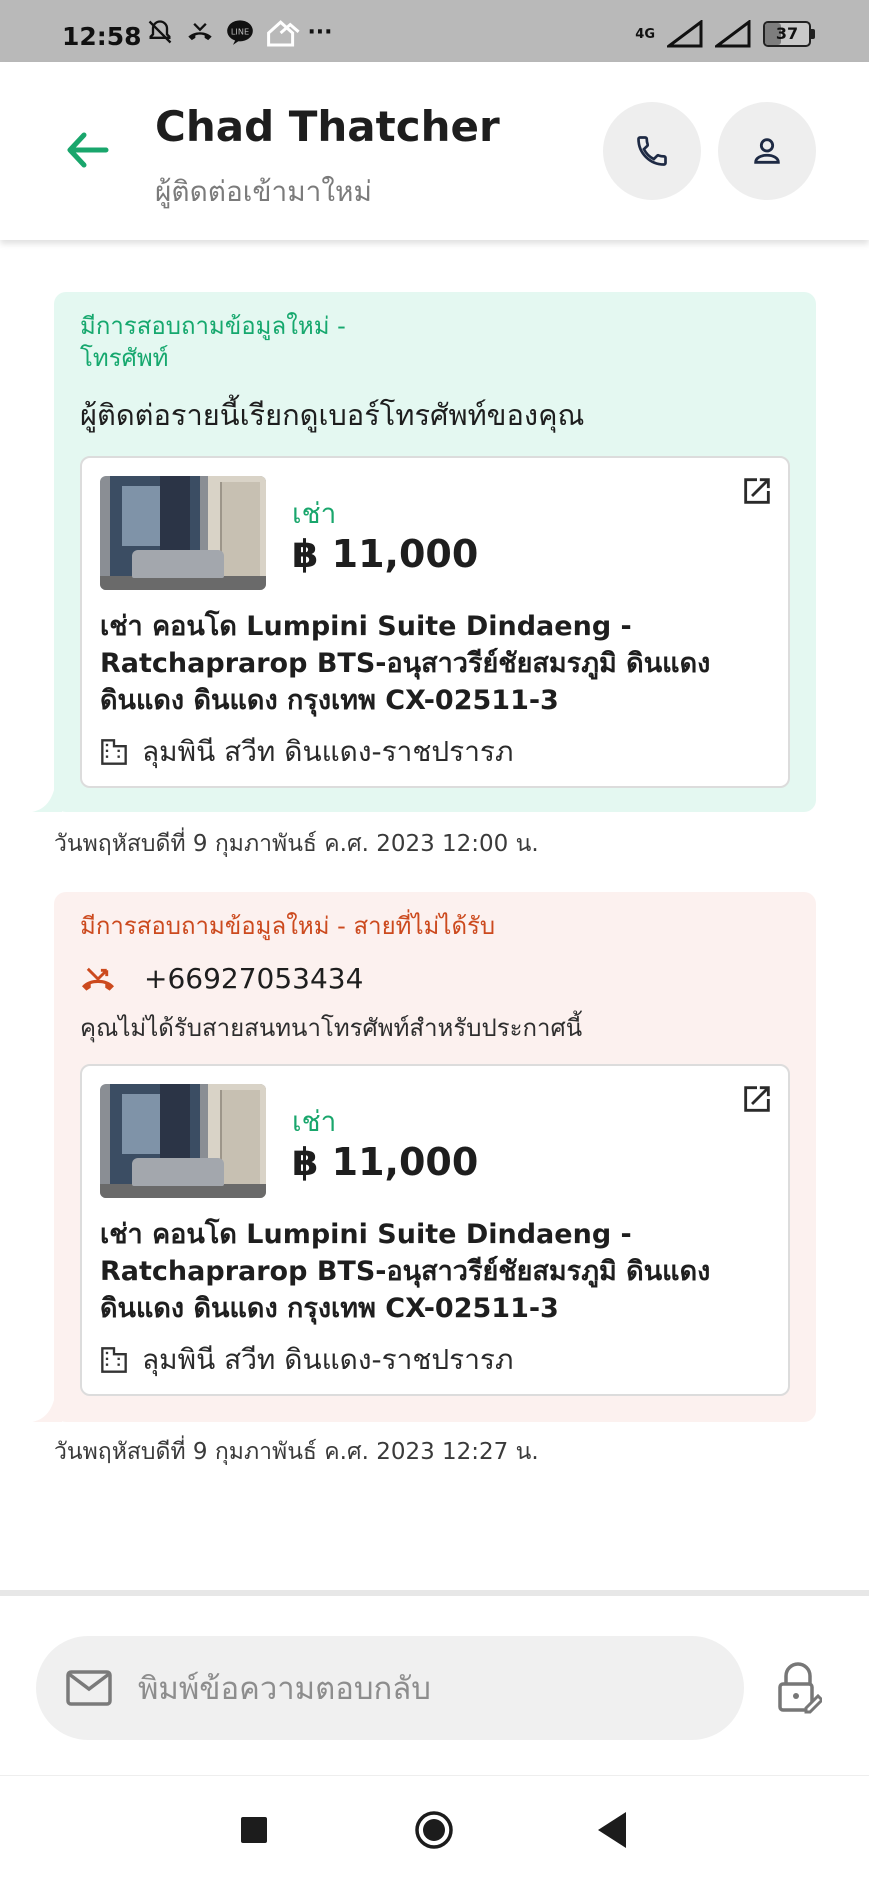  What do you see at coordinates (213, 342) in the screenshot?
I see `inquiry-heading: มีการสอบถามข้อมูลใหม่ - โทรศัพท์` at bounding box center [213, 342].